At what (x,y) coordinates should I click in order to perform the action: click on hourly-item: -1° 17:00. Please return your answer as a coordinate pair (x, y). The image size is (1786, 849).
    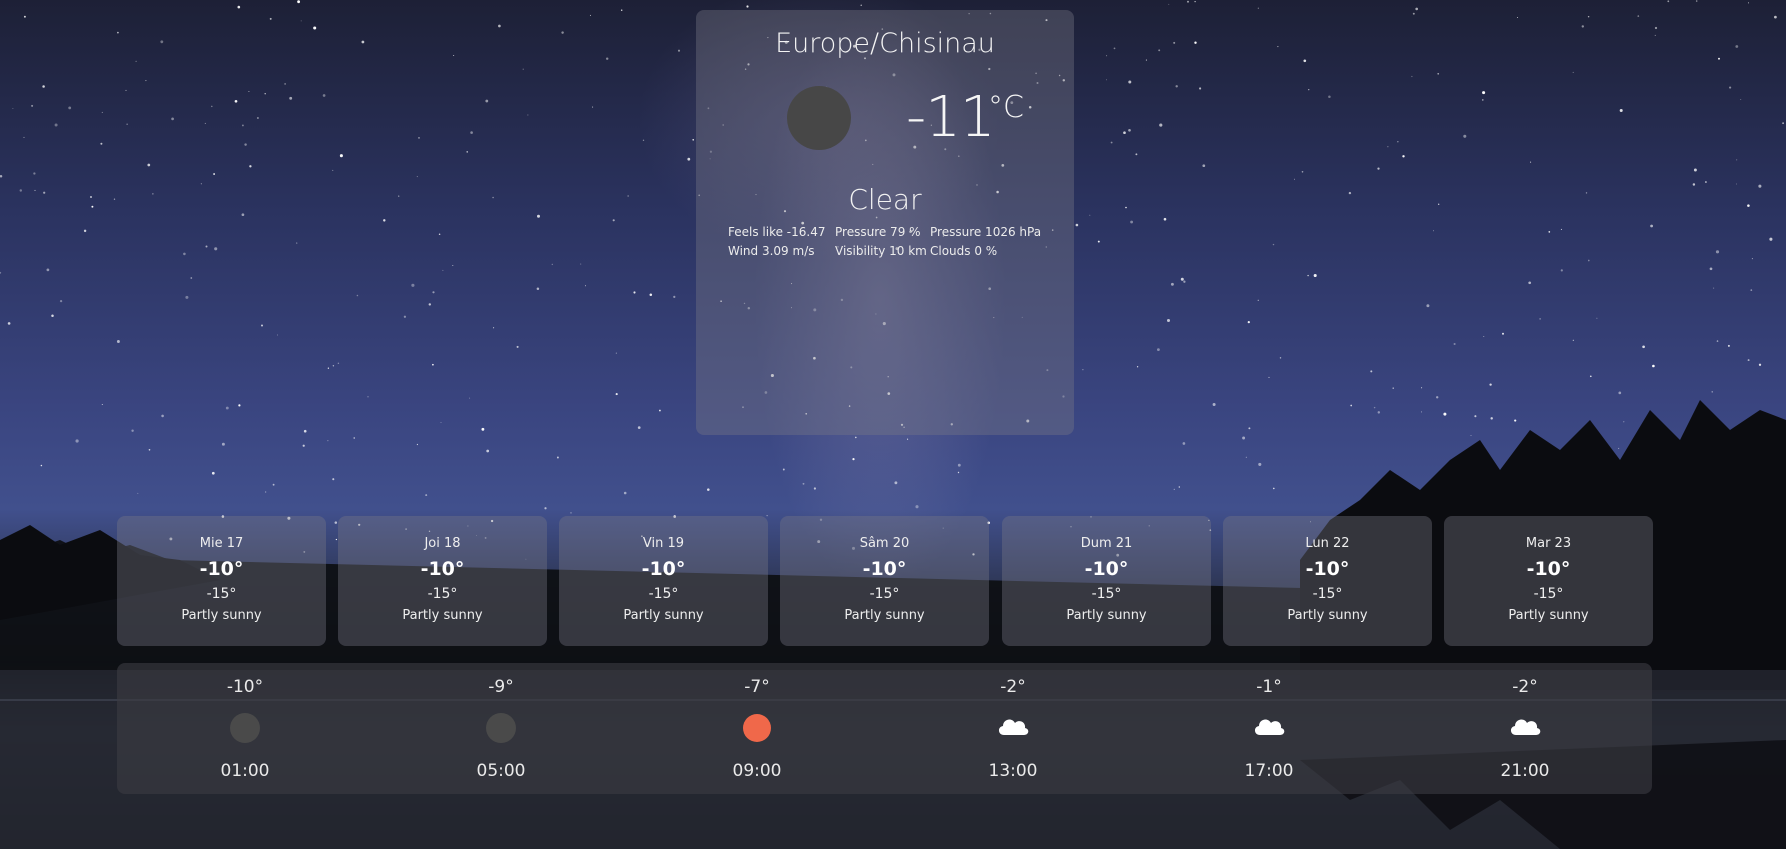
    Looking at the image, I should click on (1269, 728).